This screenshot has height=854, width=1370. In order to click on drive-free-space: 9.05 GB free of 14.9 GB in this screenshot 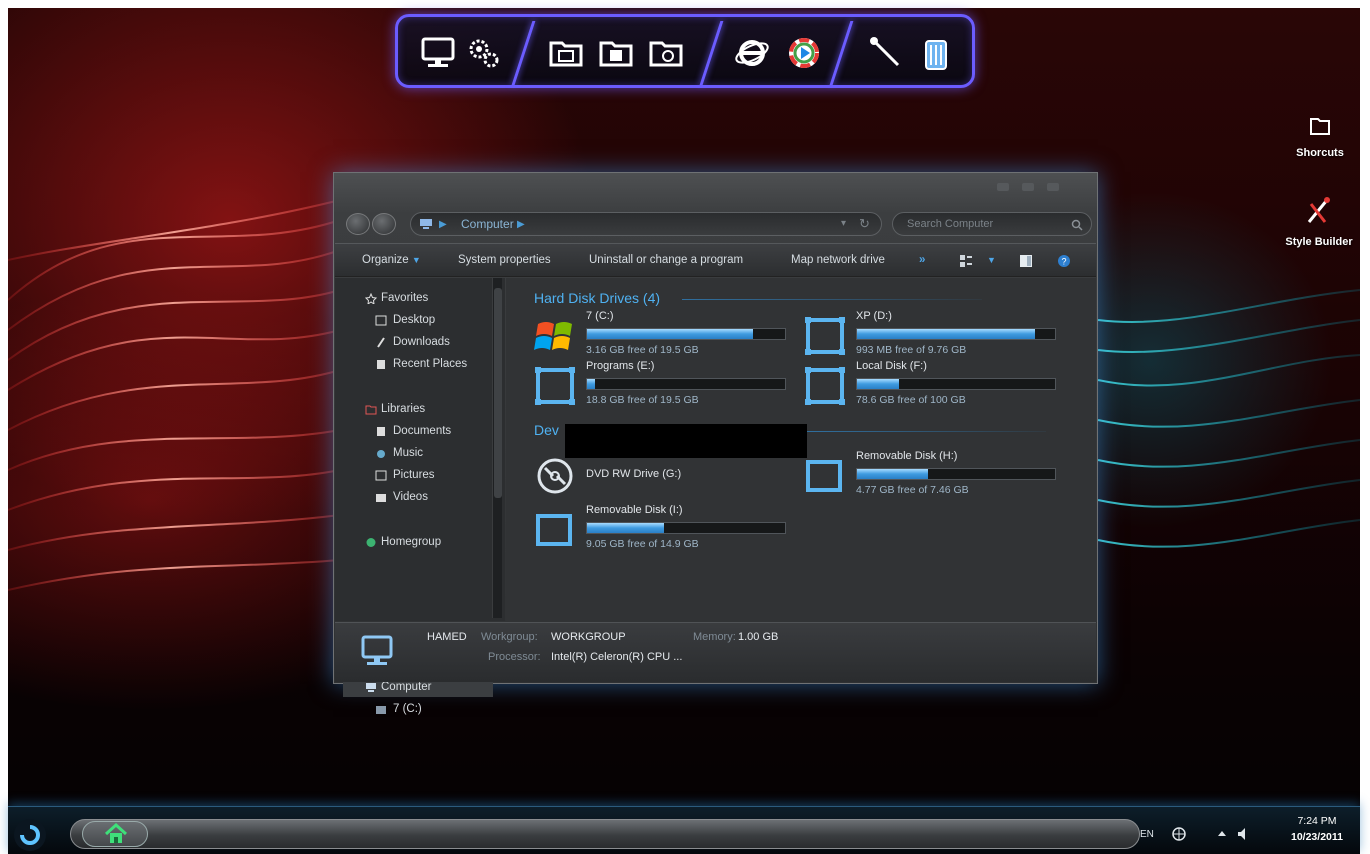, I will do `click(642, 544)`.